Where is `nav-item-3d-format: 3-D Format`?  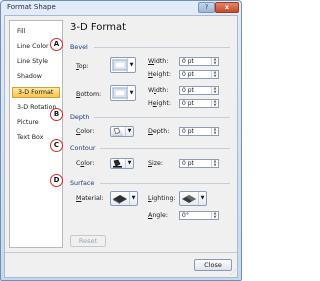
nav-item-3d-format: 3-D Format is located at coordinates (36, 92).